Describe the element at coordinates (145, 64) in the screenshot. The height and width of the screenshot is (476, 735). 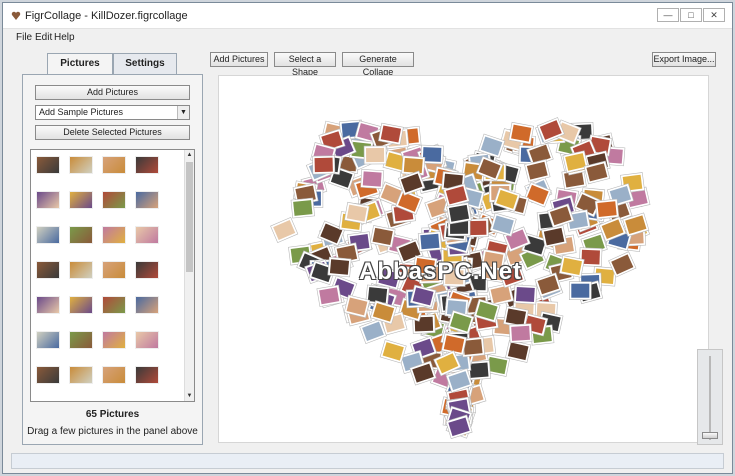
I see `tab-settings: Settings` at that location.